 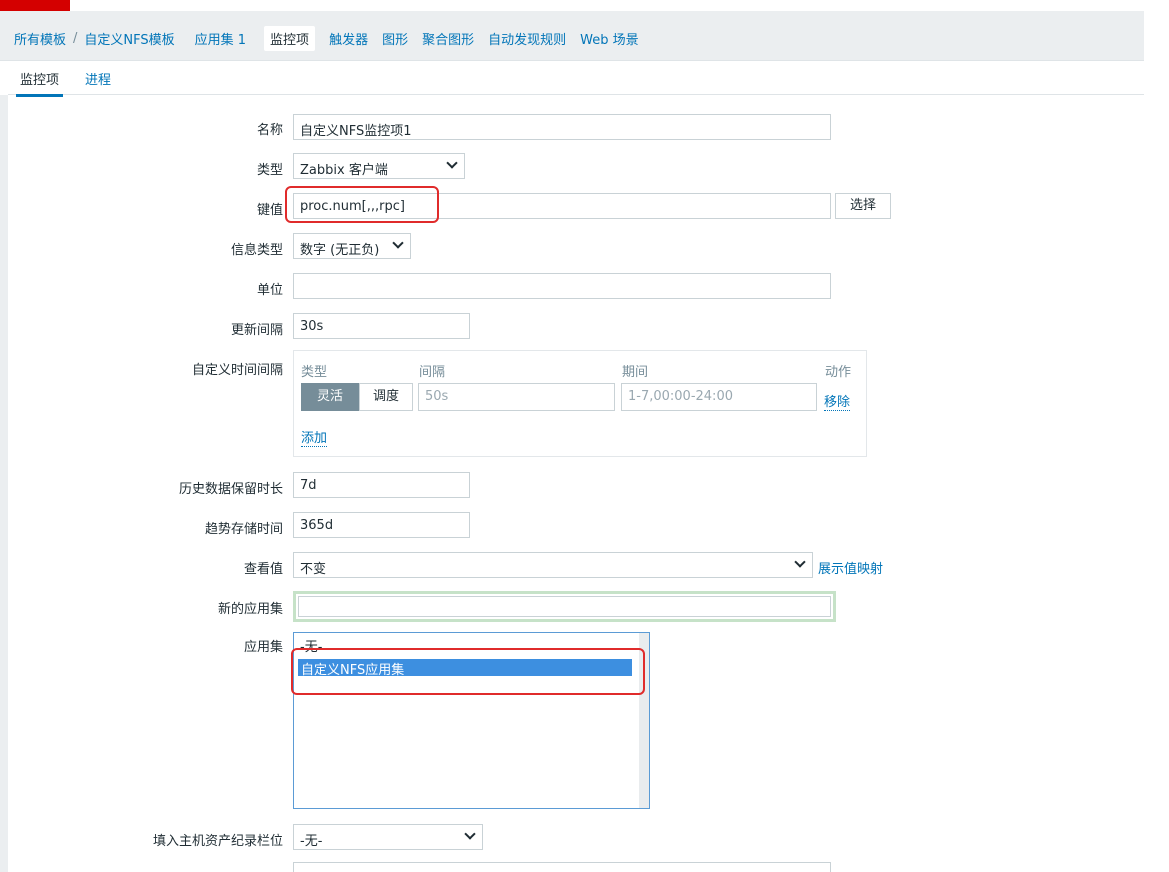 What do you see at coordinates (269, 170) in the screenshot?
I see `type-label: 类型` at bounding box center [269, 170].